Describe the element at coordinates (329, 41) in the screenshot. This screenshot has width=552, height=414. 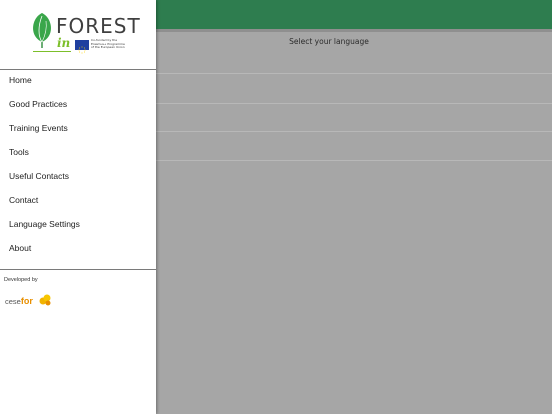
I see `page-title: Select your language` at that location.